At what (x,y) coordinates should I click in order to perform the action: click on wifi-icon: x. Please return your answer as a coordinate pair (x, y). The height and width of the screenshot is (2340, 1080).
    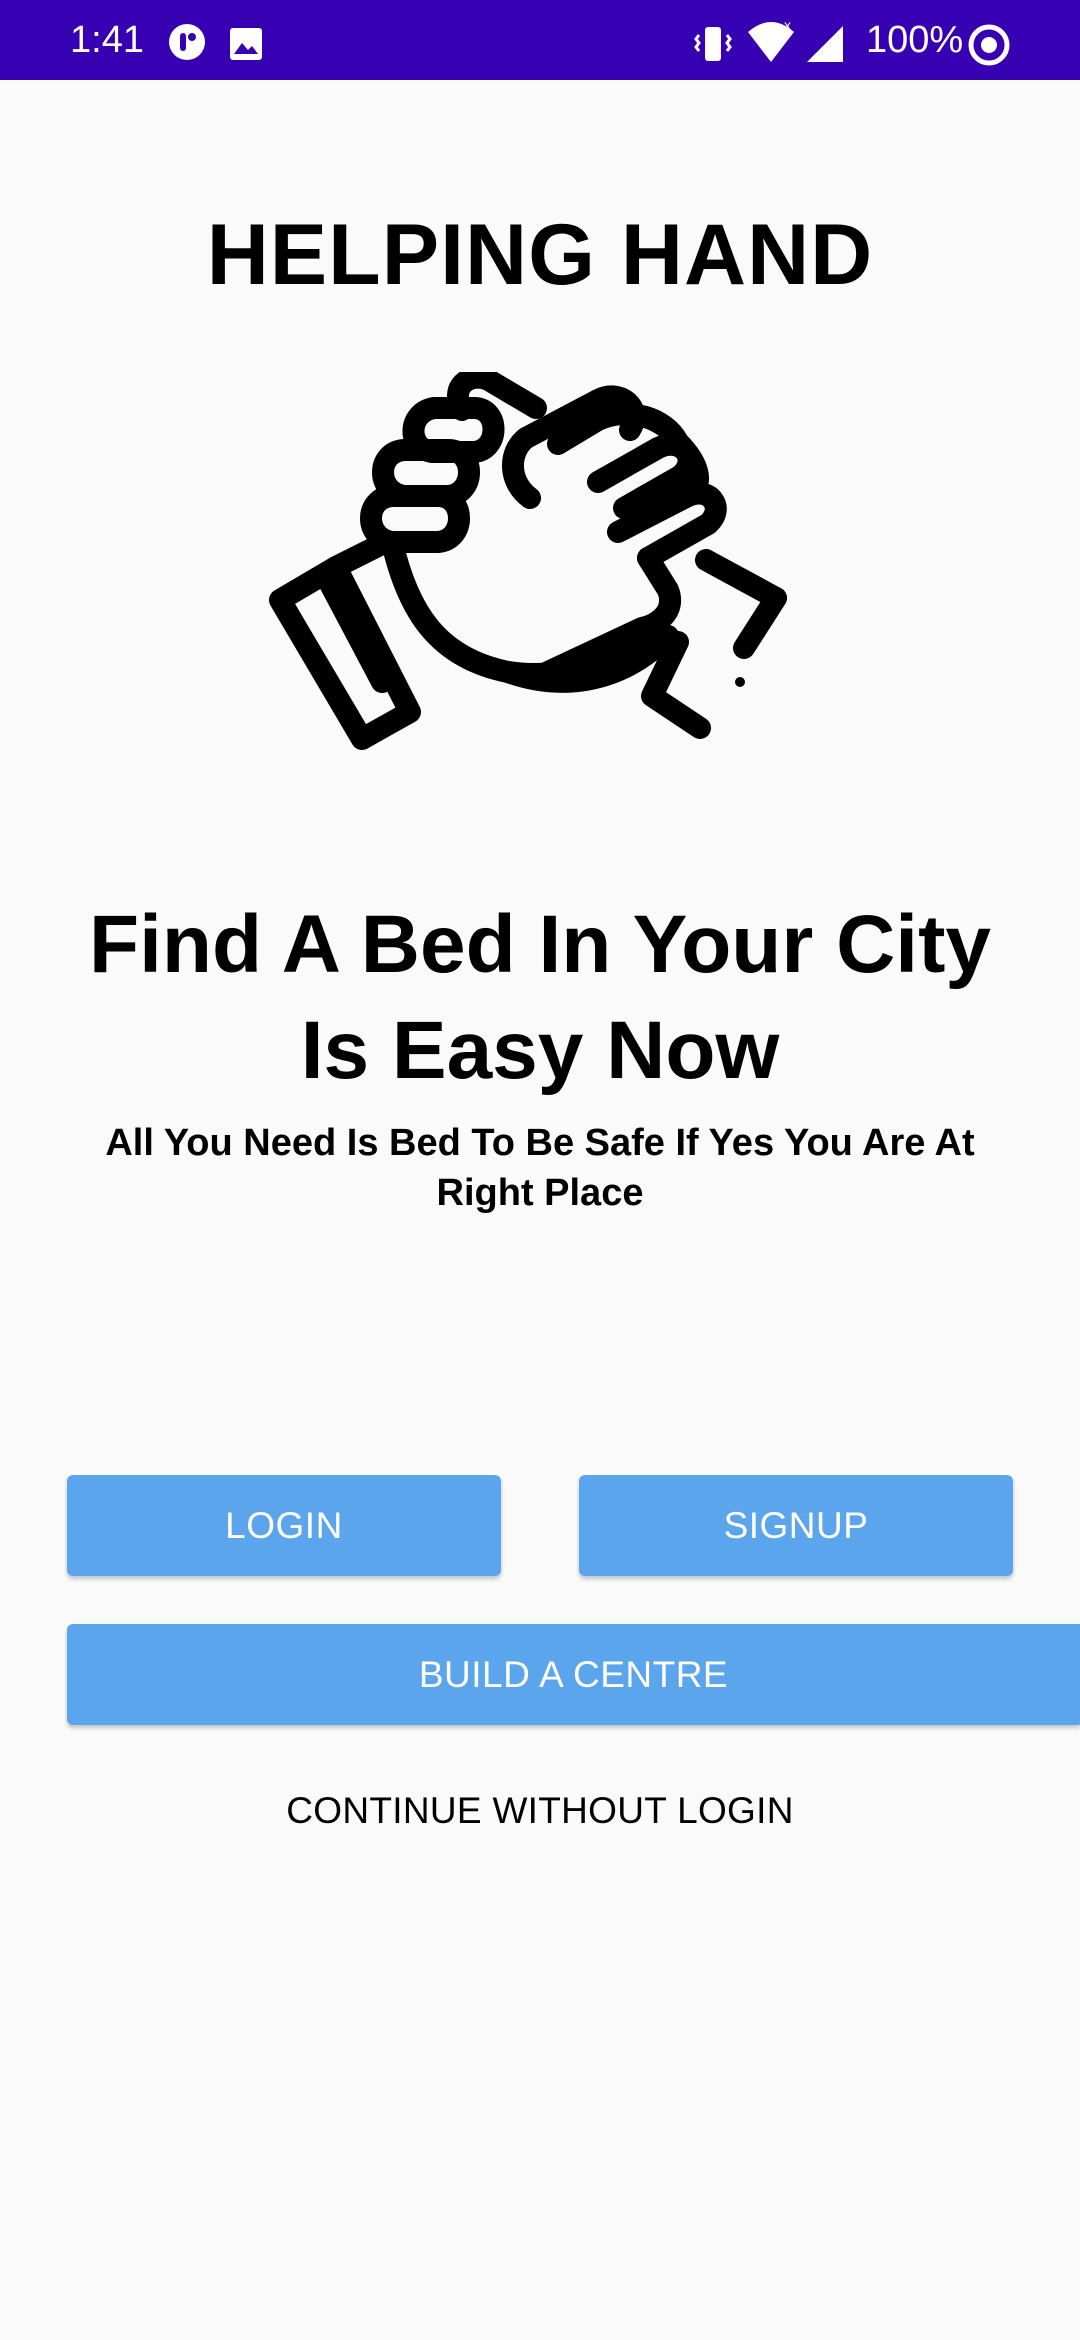
    Looking at the image, I should click on (771, 44).